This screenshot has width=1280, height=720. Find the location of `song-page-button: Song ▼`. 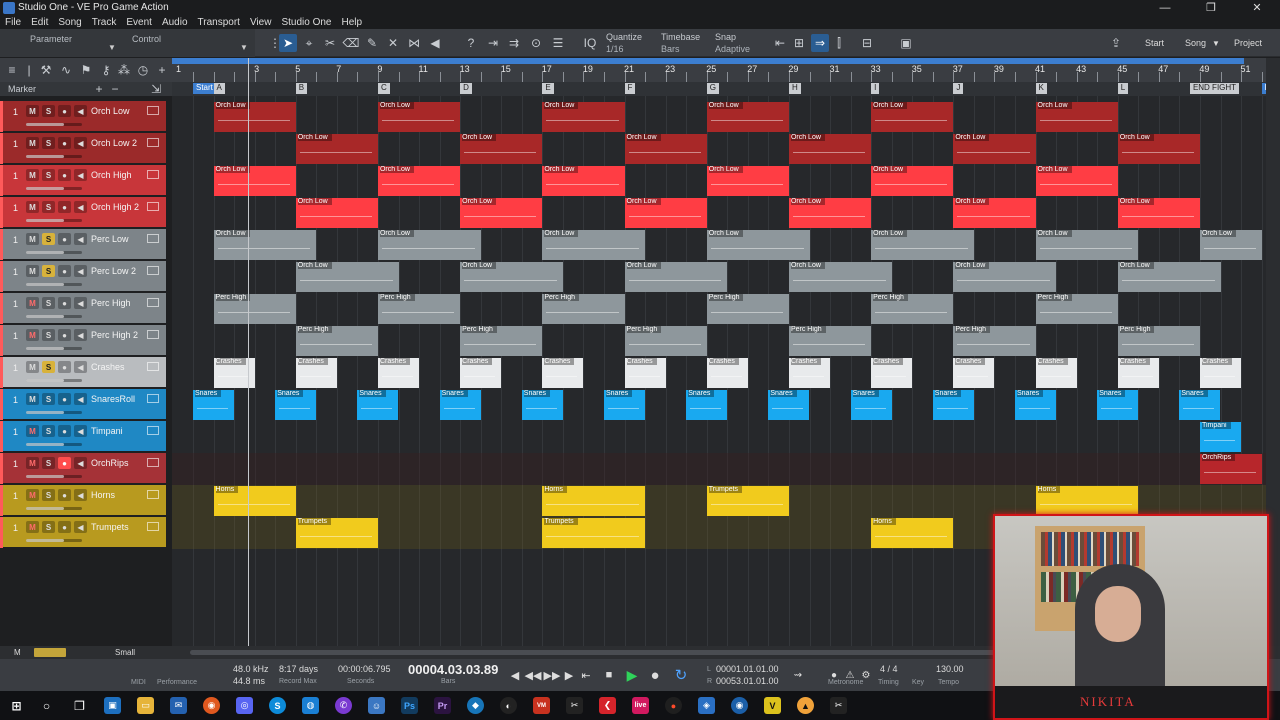

song-page-button: Song ▼ is located at coordinates (1202, 43).